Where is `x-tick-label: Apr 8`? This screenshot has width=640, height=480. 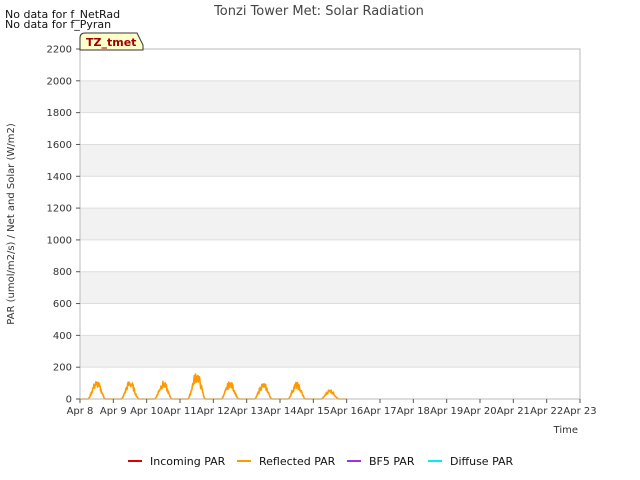 x-tick-label: Apr 8 is located at coordinates (80, 411).